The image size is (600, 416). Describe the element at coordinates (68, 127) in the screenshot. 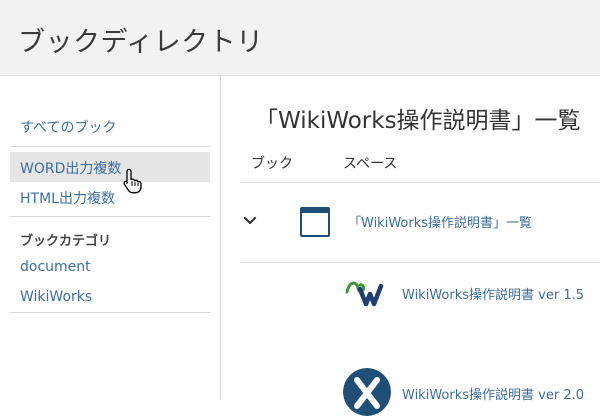

I see `sidebar-all-books-link: すべてのブック` at that location.